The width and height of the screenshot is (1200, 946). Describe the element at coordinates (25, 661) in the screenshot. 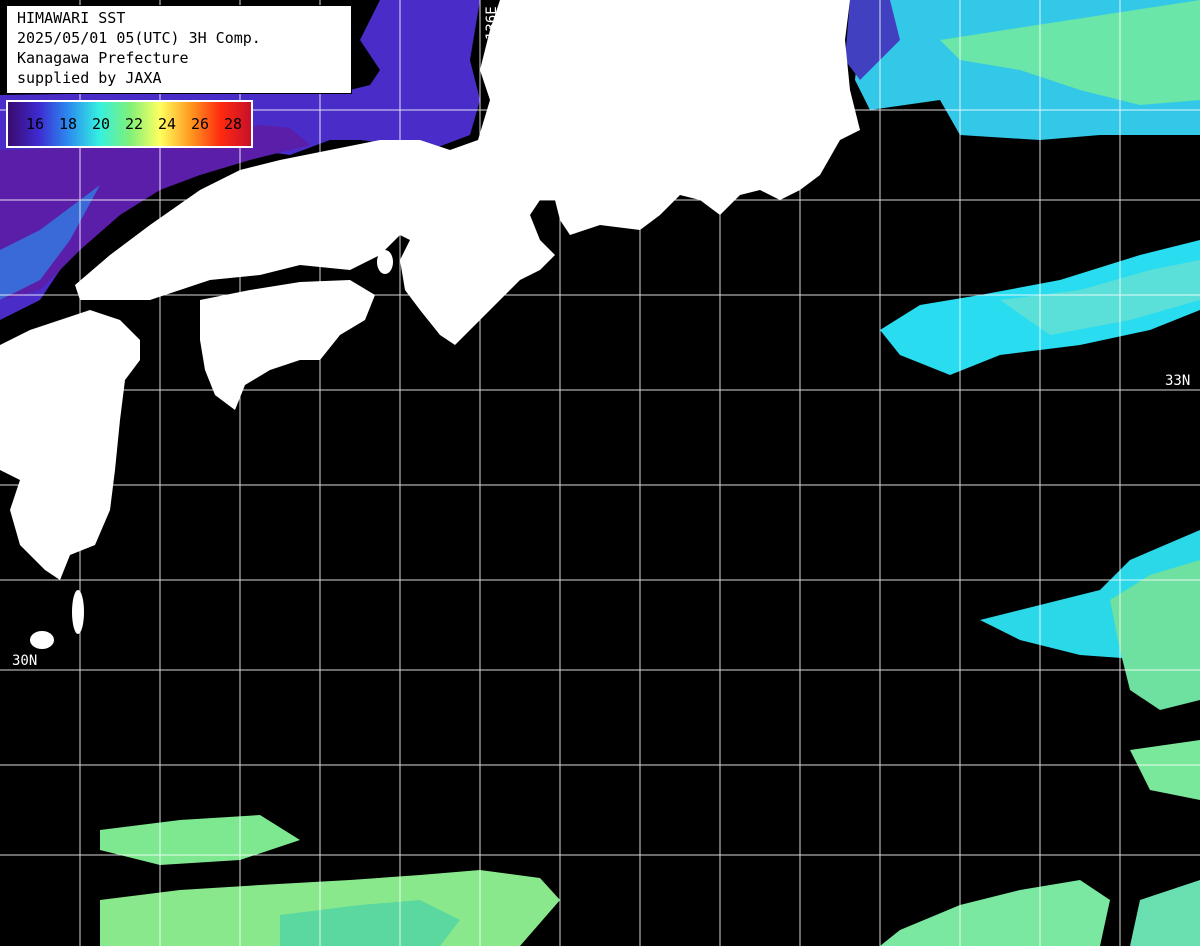

I see `lat-label-30n: 30N` at that location.